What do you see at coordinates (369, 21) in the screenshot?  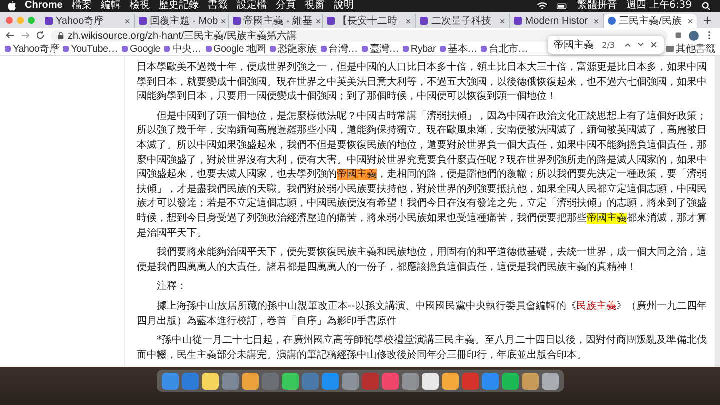 I see `browser-tab: 【長安十二時` at bounding box center [369, 21].